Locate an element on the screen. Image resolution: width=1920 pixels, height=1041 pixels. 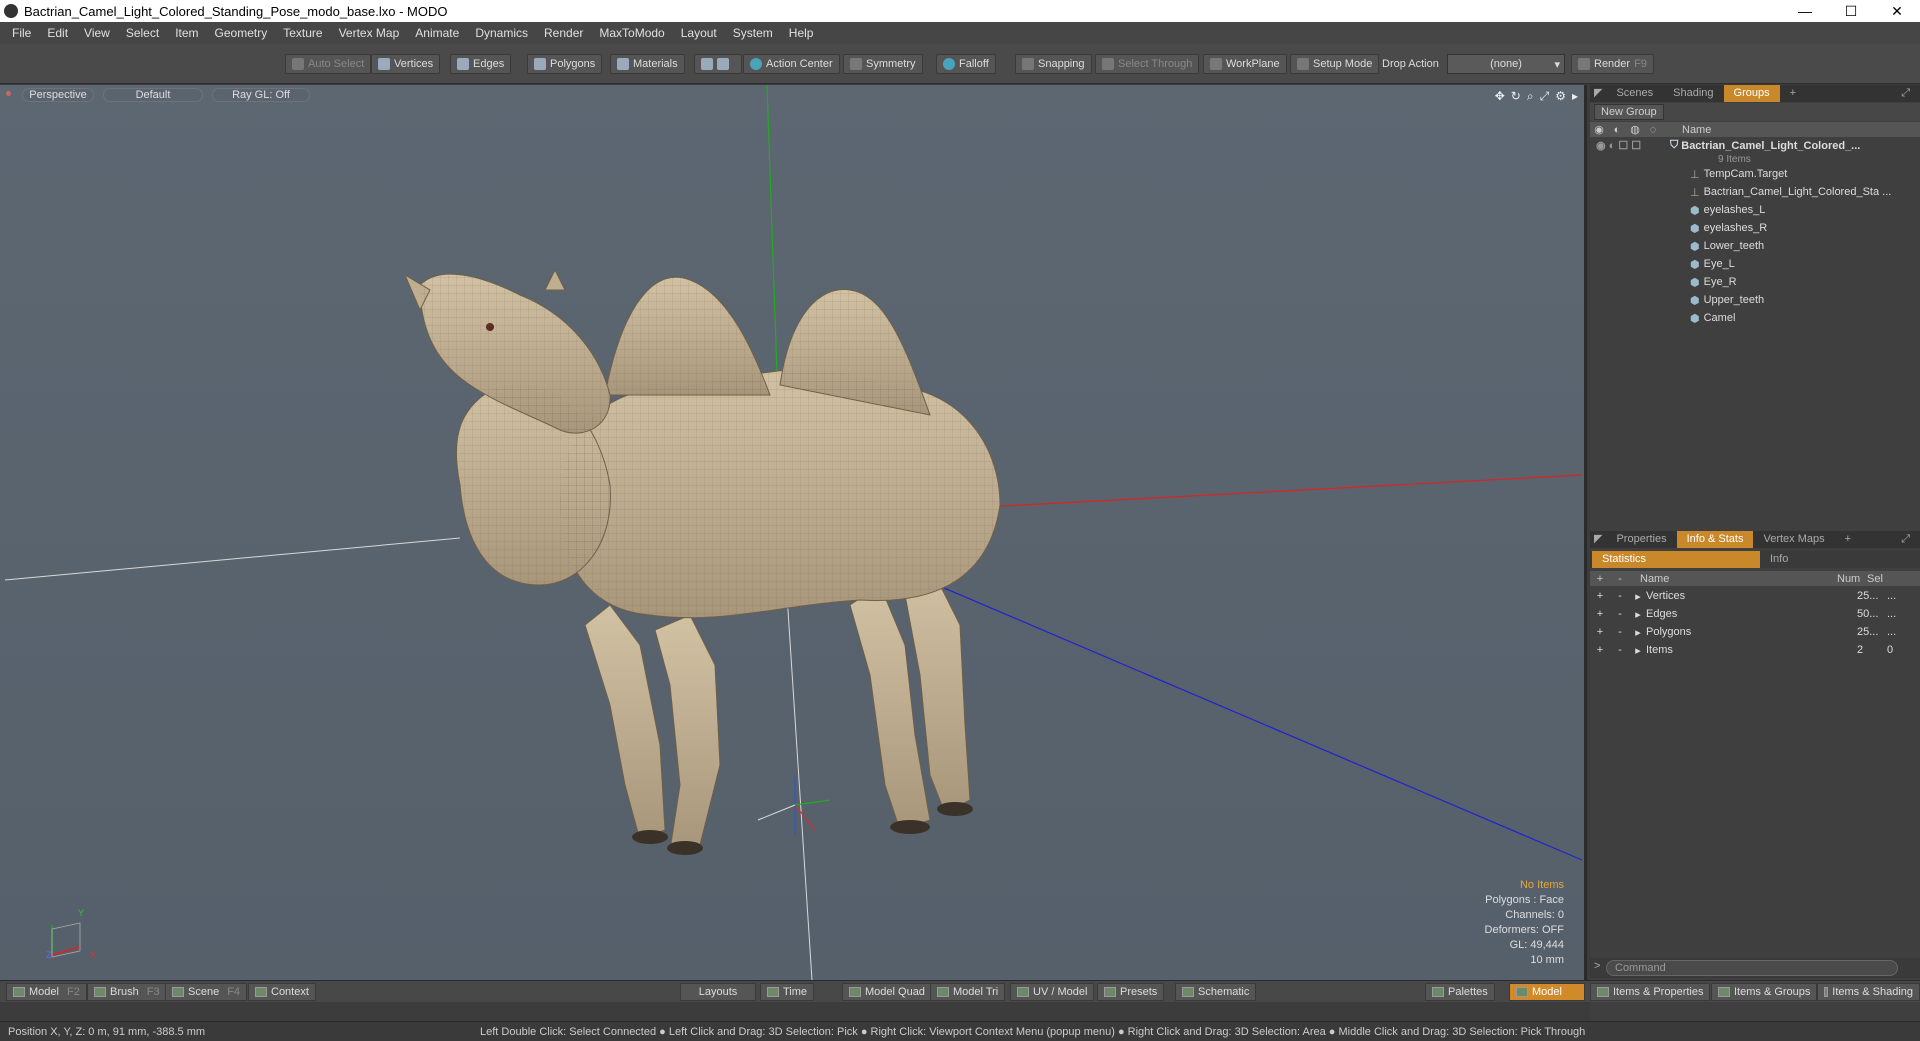
tree-item: ⬢ Camel is located at coordinates (1755, 318).